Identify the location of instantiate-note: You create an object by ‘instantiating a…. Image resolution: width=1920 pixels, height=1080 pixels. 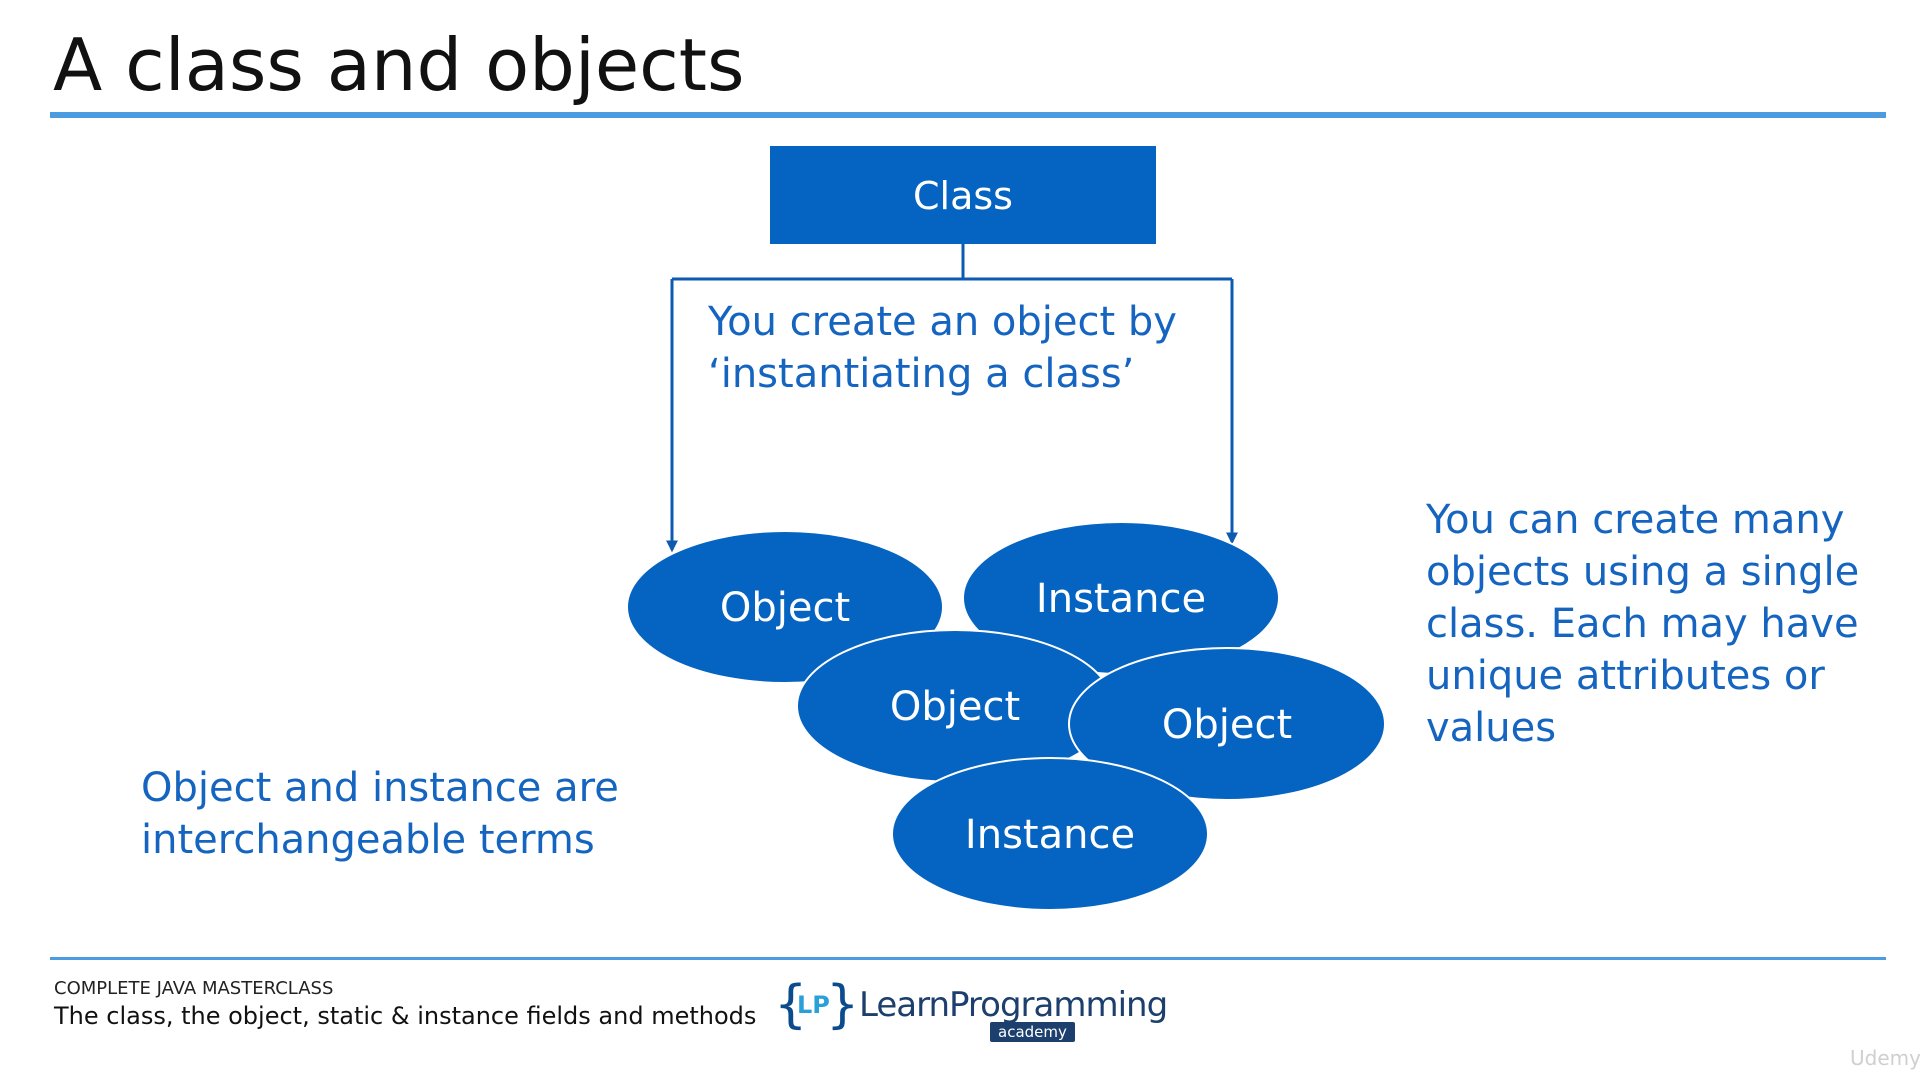
(942, 348).